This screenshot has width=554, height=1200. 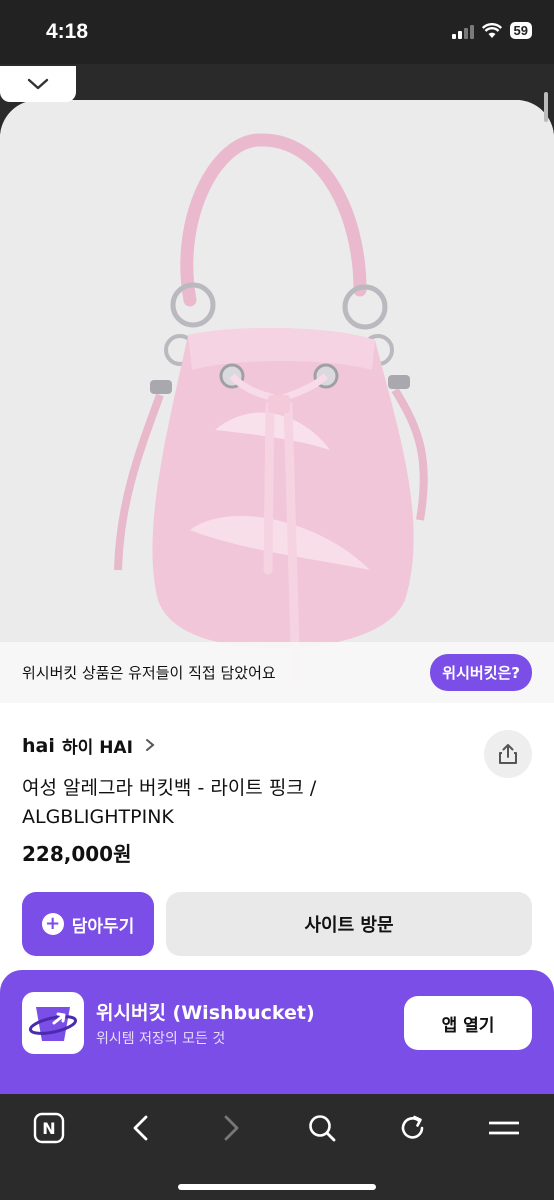 I want to click on status-bar: 4:18 59, so click(x=277, y=32).